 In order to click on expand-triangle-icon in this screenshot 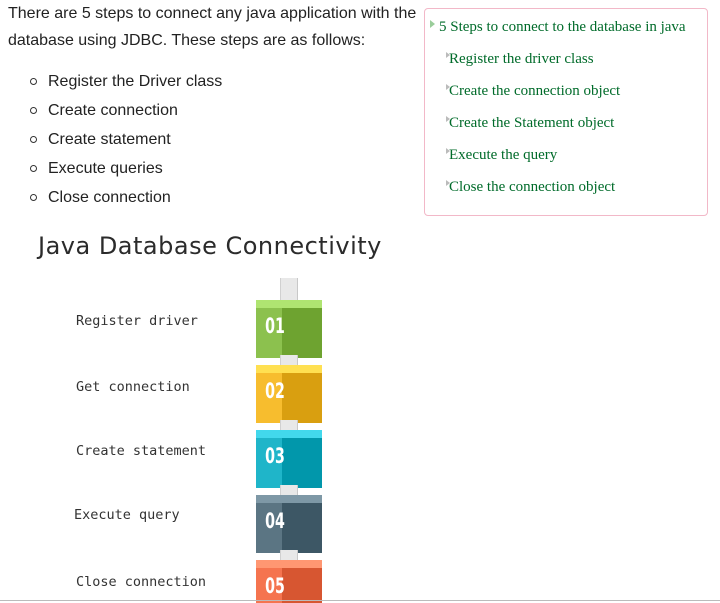, I will do `click(432, 24)`.